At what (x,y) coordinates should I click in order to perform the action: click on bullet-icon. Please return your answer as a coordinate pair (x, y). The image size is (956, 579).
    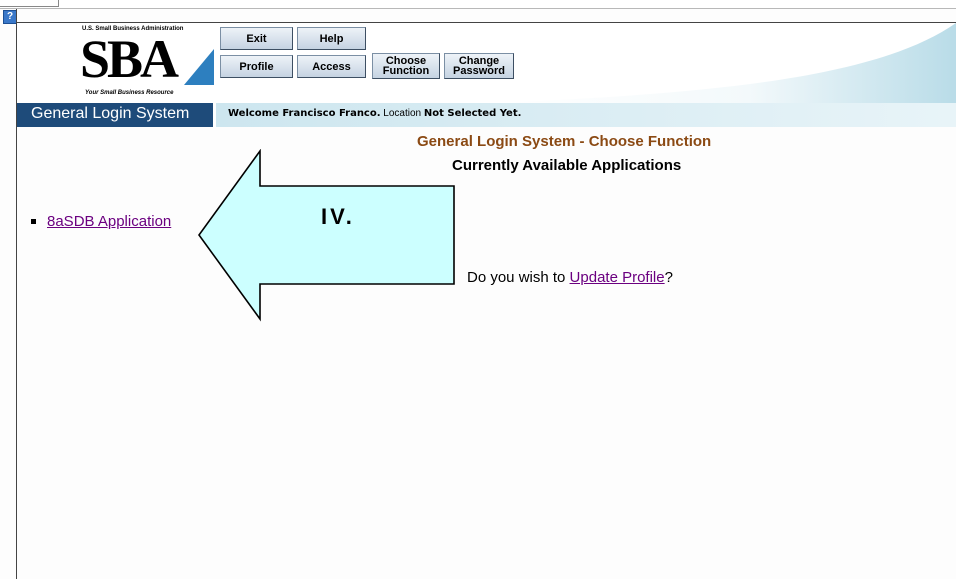
    Looking at the image, I should click on (33, 221).